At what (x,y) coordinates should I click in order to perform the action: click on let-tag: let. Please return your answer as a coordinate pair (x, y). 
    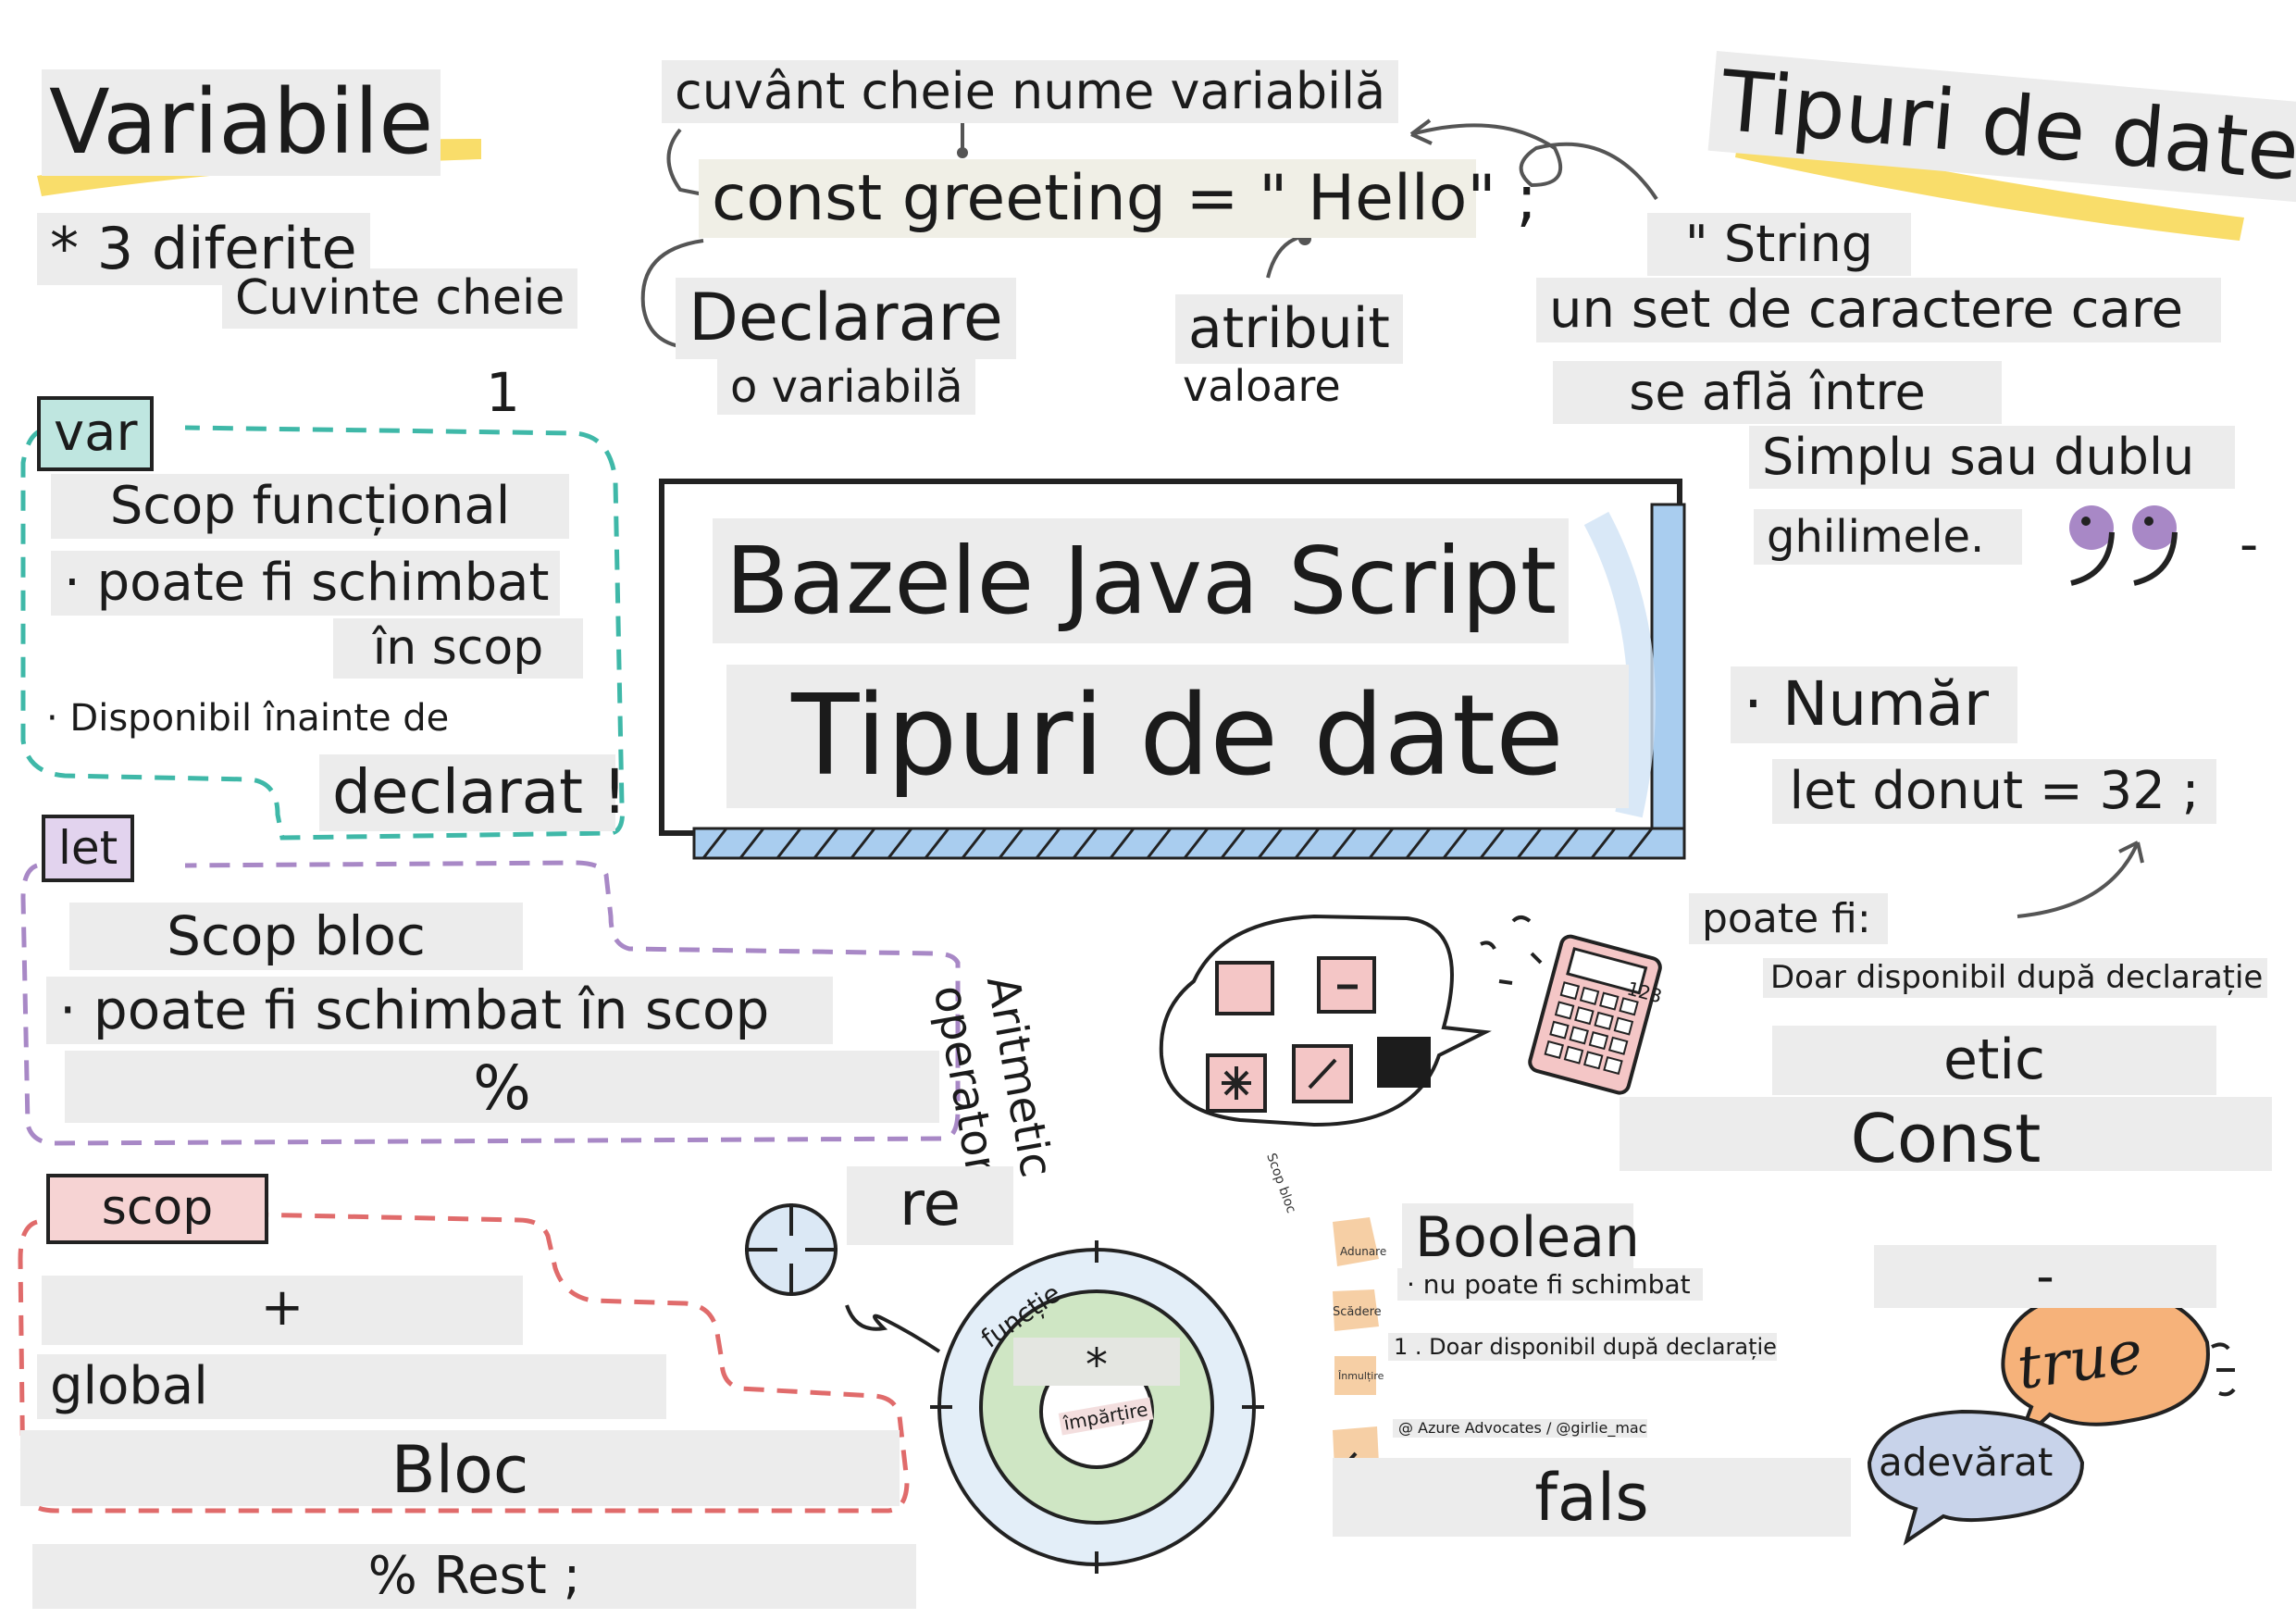
    Looking at the image, I should click on (88, 849).